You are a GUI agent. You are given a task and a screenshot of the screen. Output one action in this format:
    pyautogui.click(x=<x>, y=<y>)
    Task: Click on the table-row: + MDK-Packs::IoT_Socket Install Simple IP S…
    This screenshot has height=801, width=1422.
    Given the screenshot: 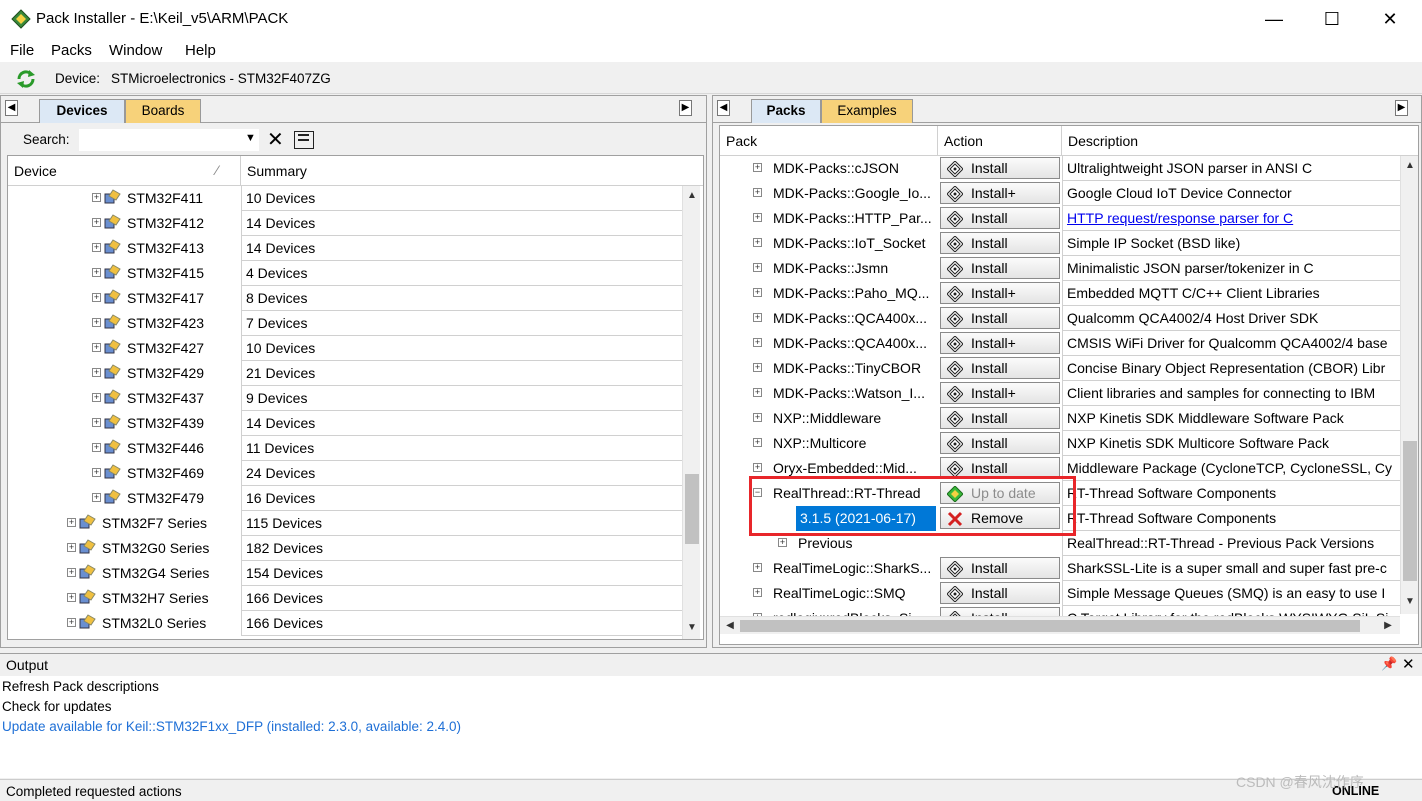 What is the action you would take?
    pyautogui.click(x=1069, y=243)
    